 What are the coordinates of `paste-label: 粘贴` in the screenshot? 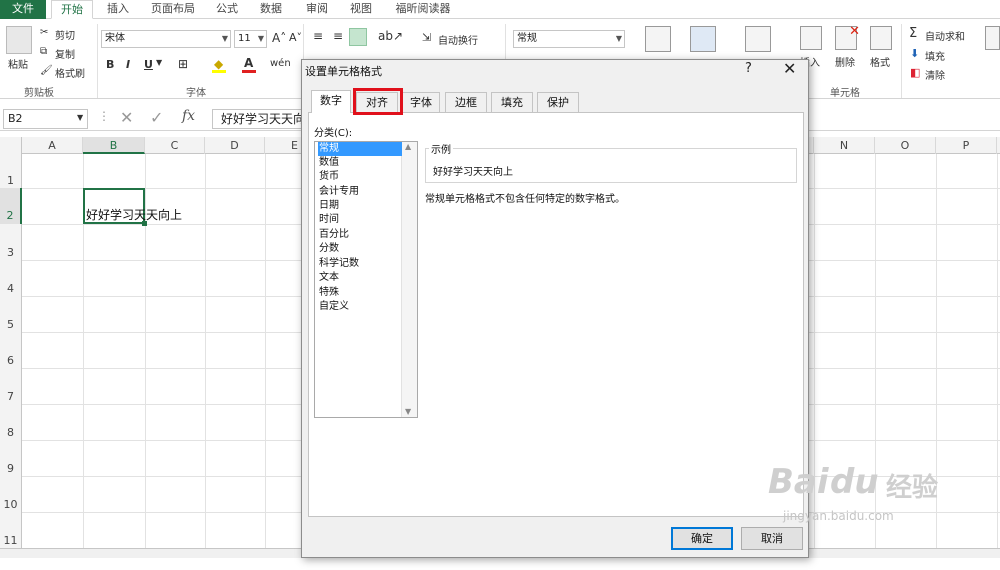 It's located at (18, 63).